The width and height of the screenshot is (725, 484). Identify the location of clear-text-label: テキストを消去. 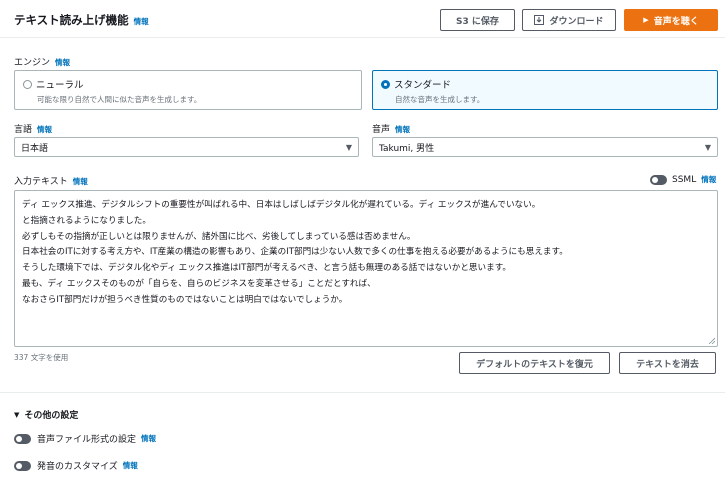
(667, 364).